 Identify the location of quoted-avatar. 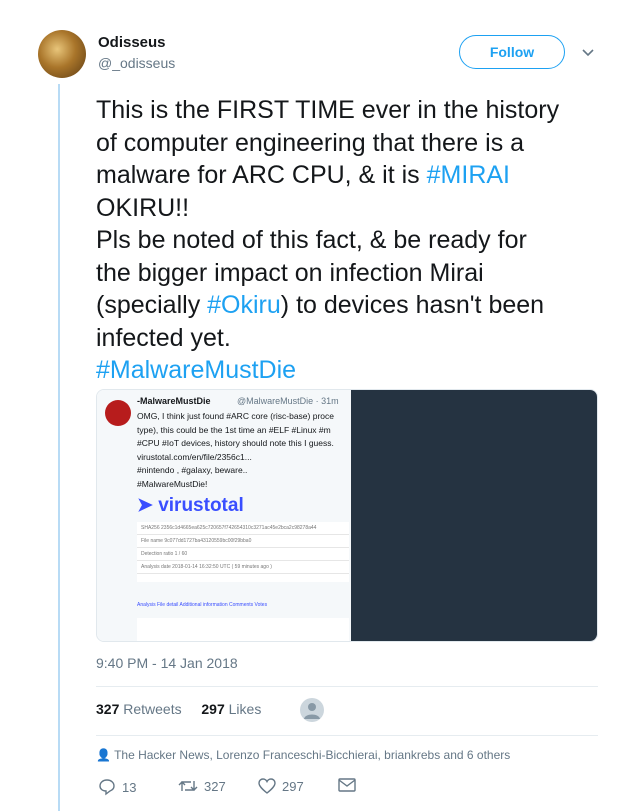
(118, 413).